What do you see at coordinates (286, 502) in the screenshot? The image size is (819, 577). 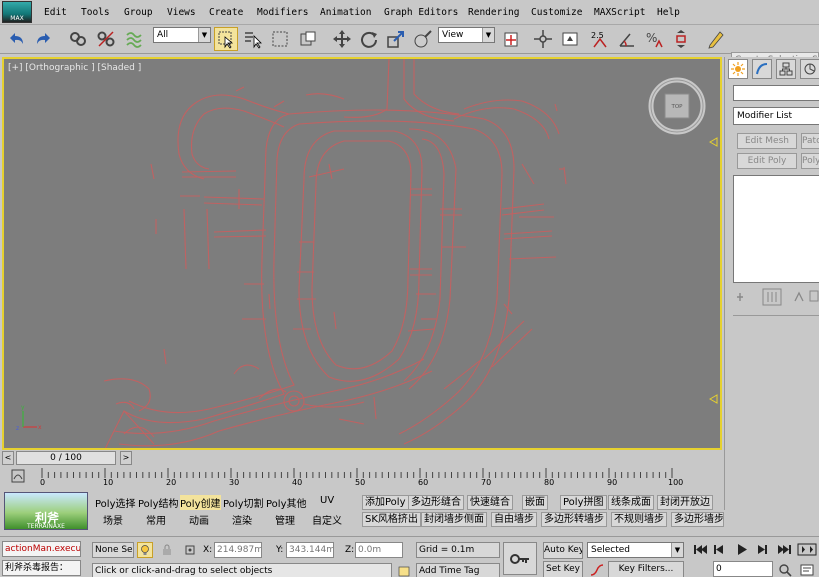 I see `tab-poly-other: Poly其他` at bounding box center [286, 502].